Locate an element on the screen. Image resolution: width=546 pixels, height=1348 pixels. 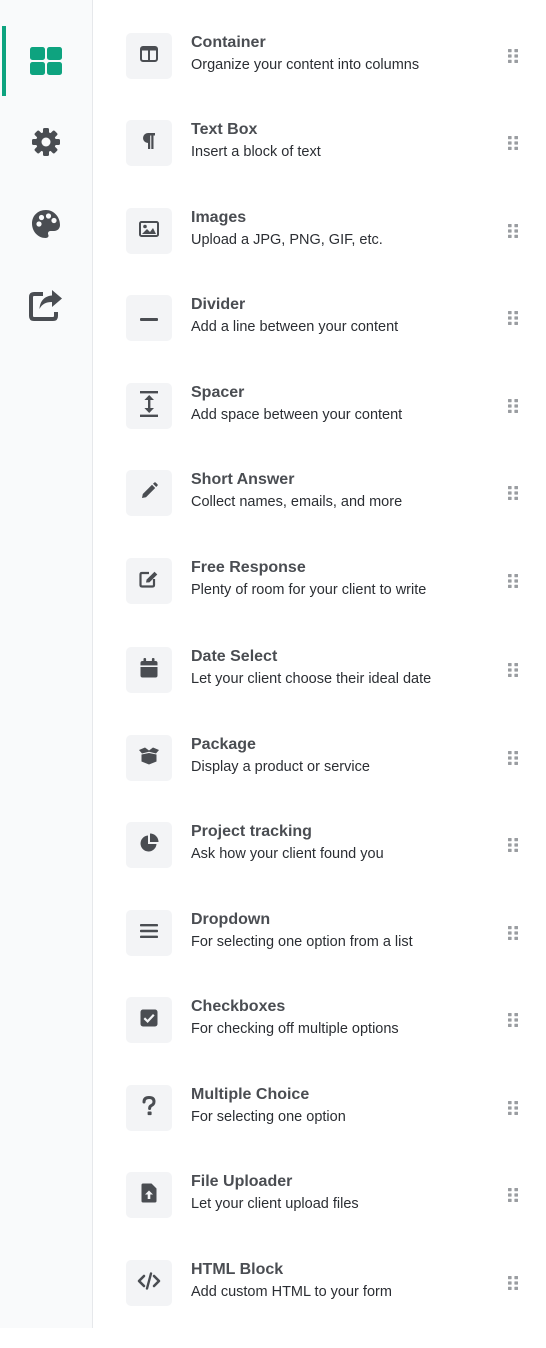
block-description: Display a product or service is located at coordinates (280, 767).